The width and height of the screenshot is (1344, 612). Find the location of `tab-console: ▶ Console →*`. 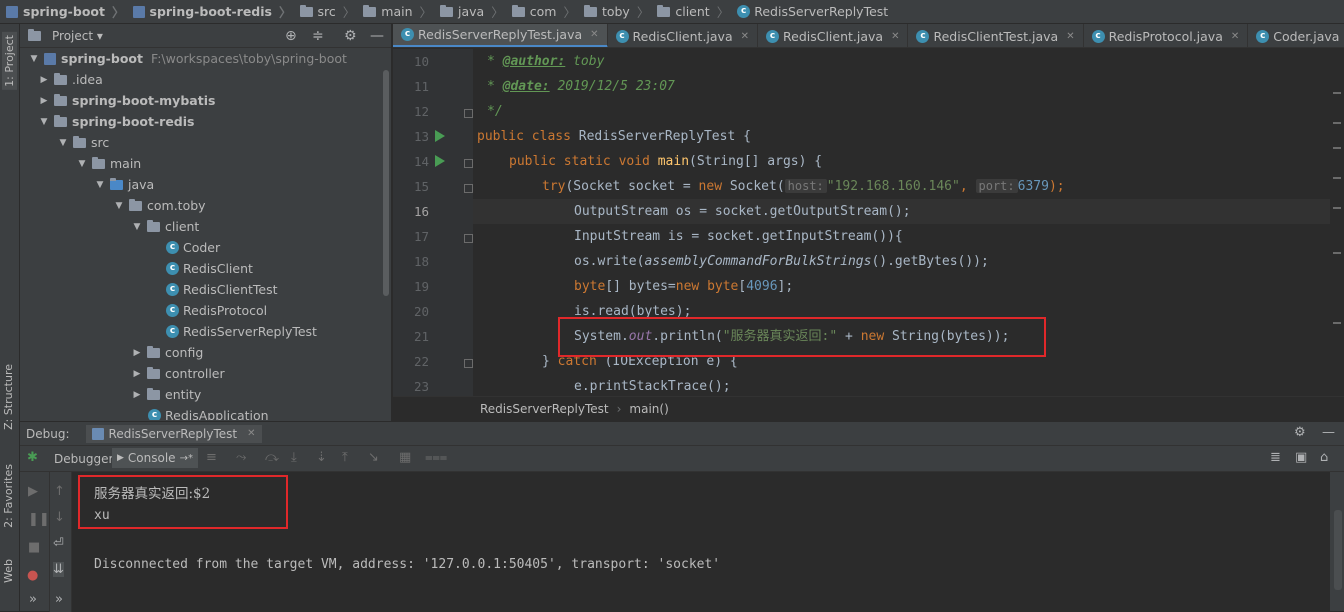

tab-console: ▶ Console →* is located at coordinates (155, 458).